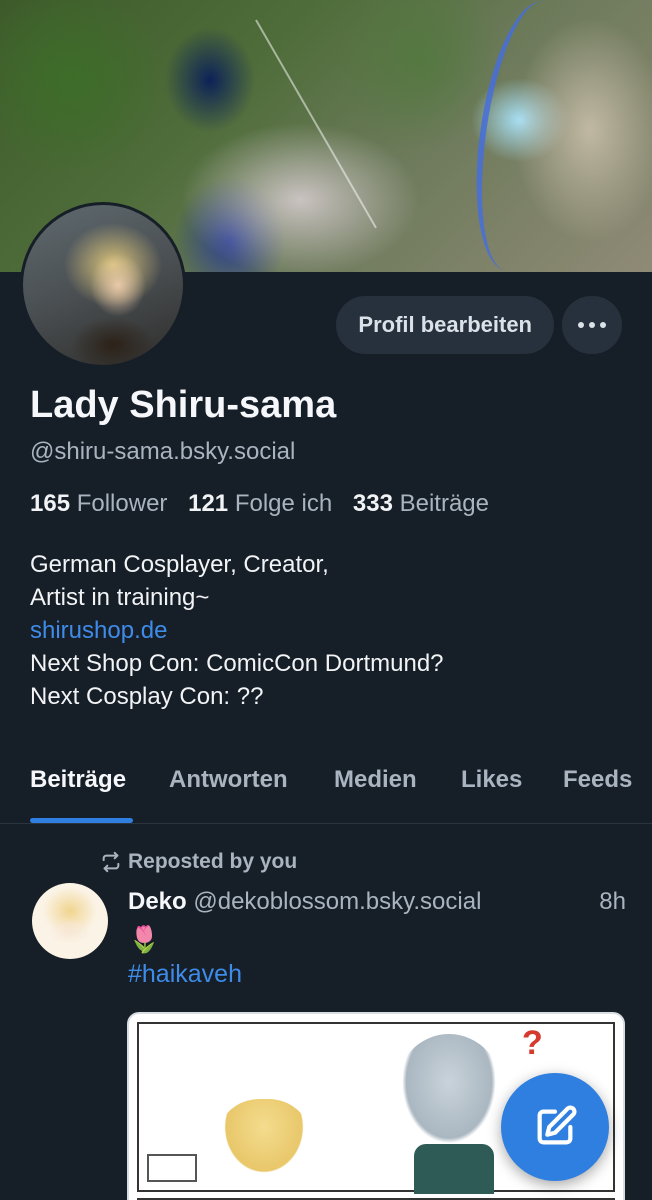  I want to click on repost-indicator: Reposted by you, so click(198, 862).